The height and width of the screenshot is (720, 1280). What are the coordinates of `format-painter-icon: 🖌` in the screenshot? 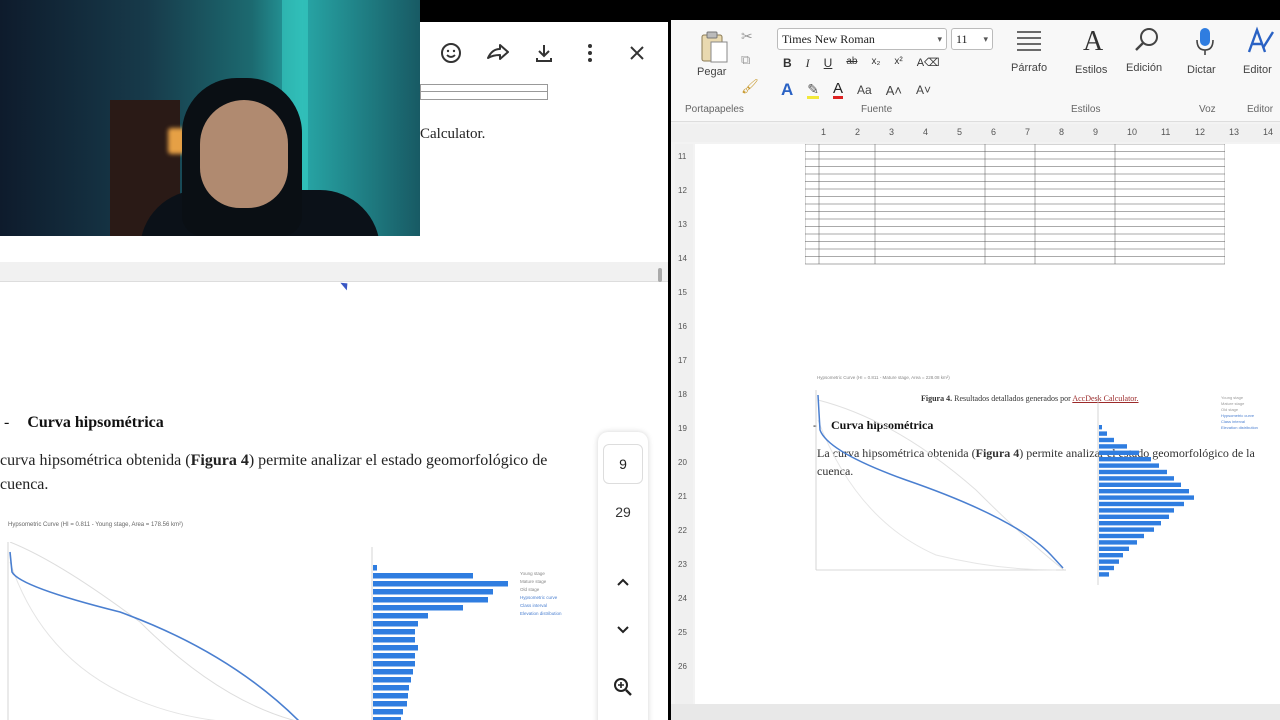 It's located at (750, 86).